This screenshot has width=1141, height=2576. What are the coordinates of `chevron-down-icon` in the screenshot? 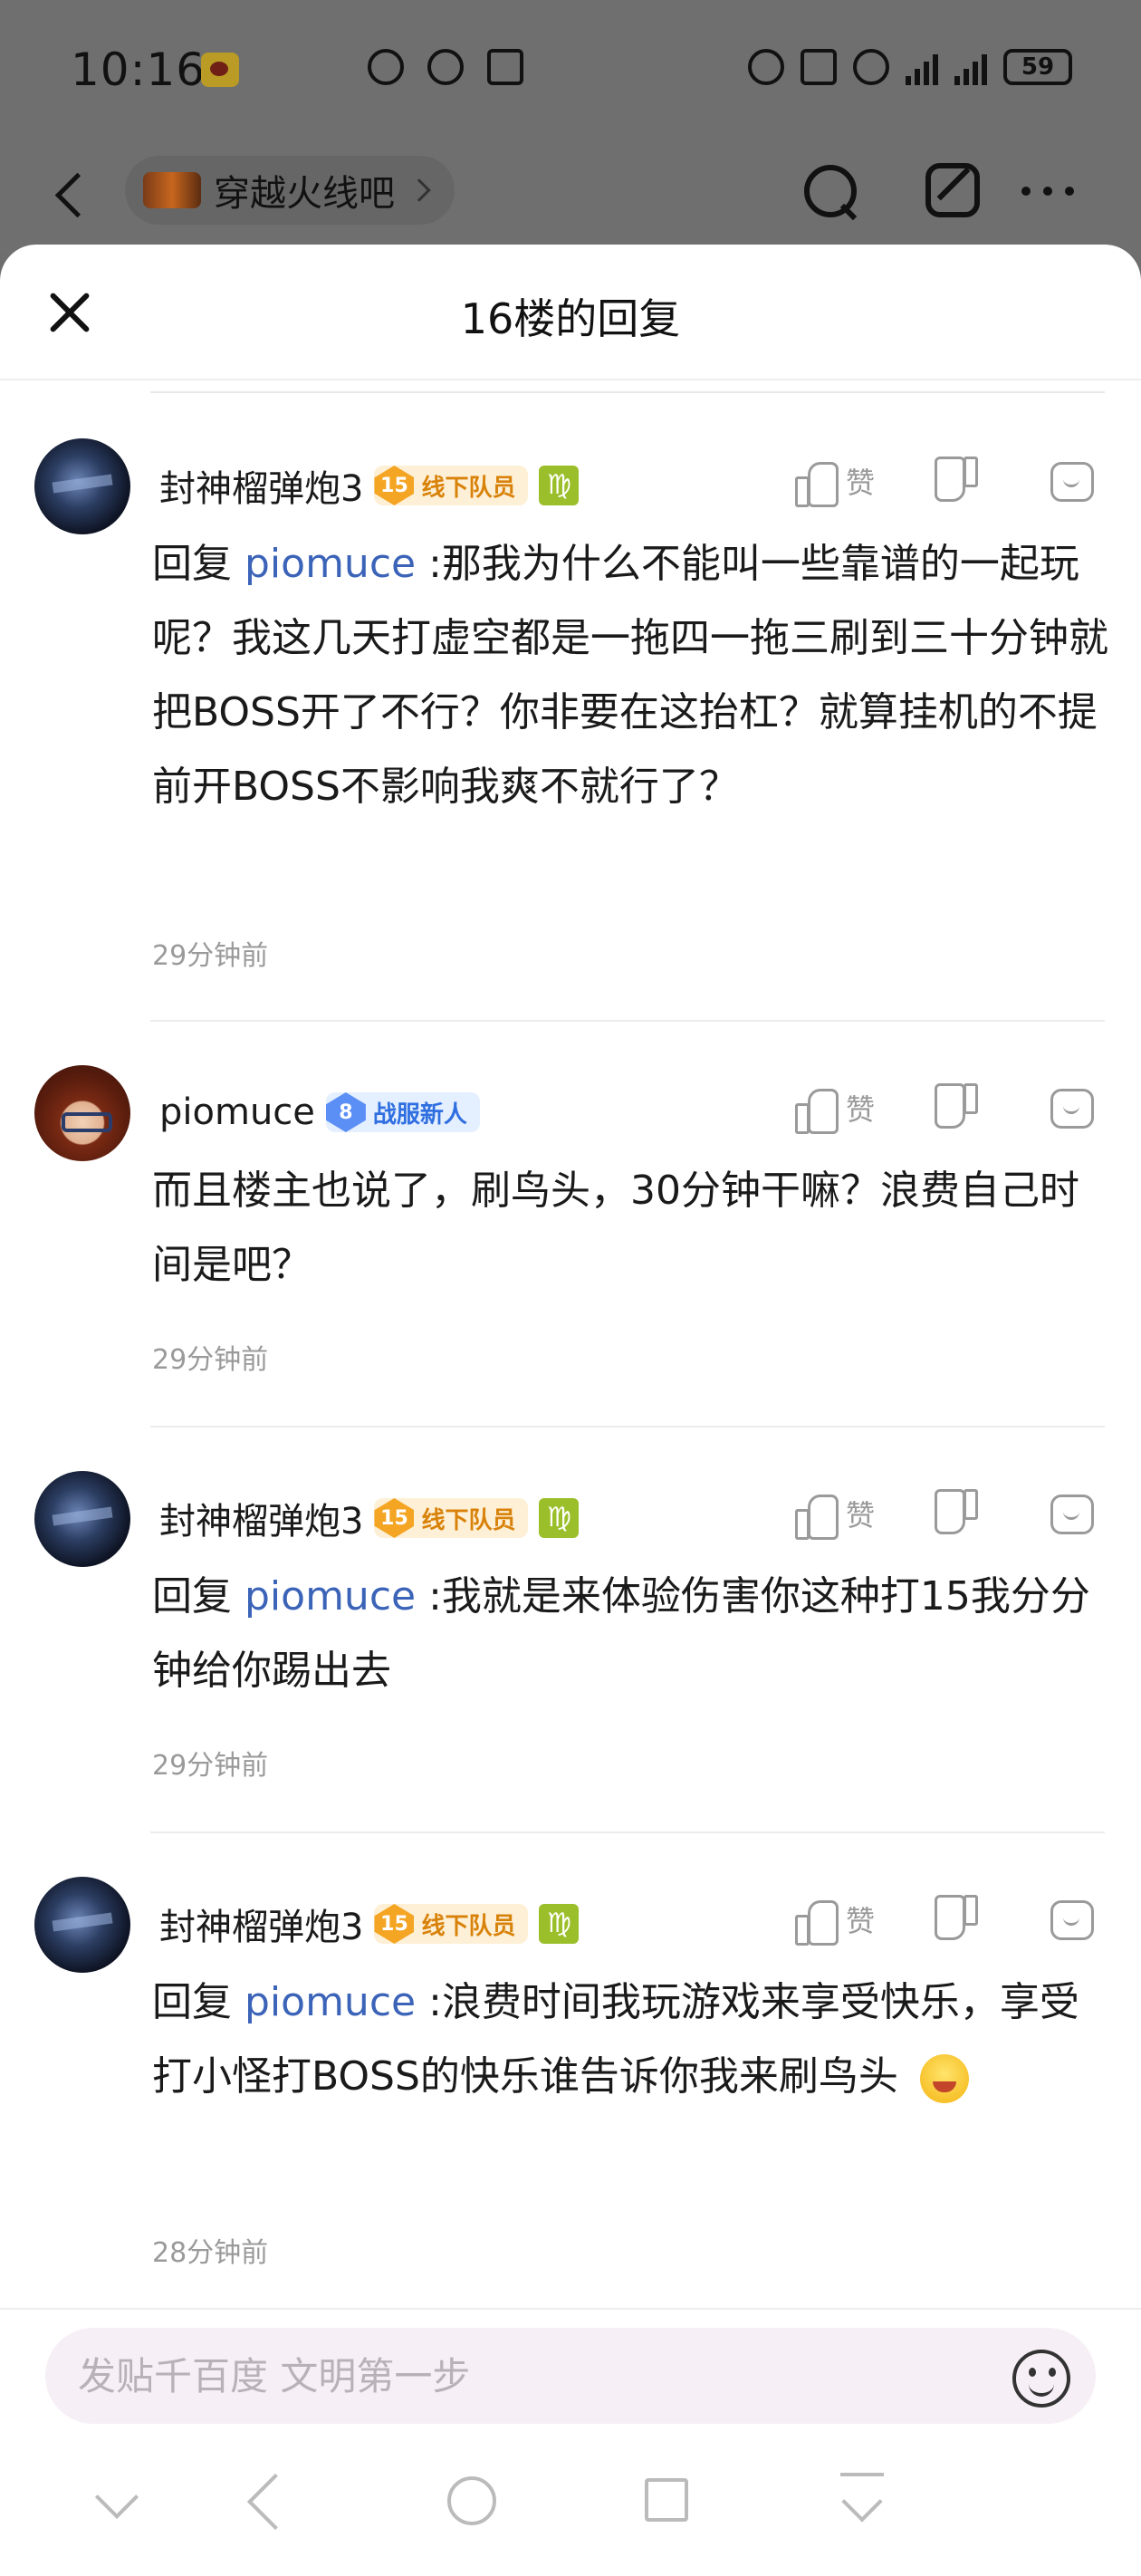 It's located at (117, 2497).